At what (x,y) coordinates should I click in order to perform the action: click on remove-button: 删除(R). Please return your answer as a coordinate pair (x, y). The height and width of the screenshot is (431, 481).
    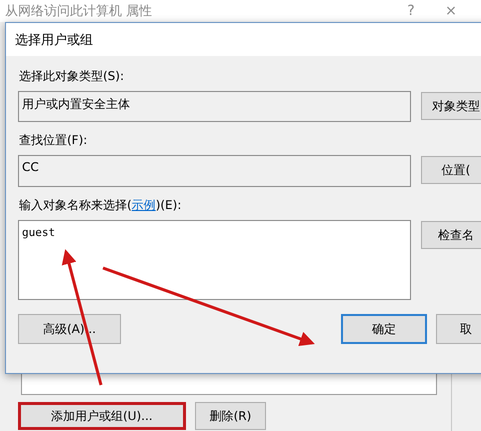
    Looking at the image, I should click on (230, 416).